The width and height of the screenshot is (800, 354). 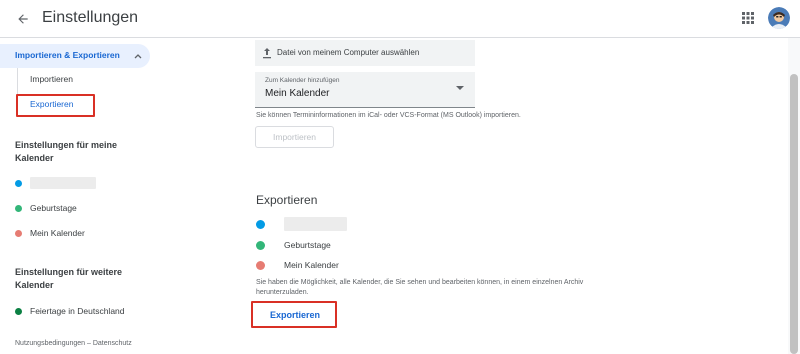 I want to click on import-file-button: Datei von meinem Computer auswählen, so click(x=365, y=53).